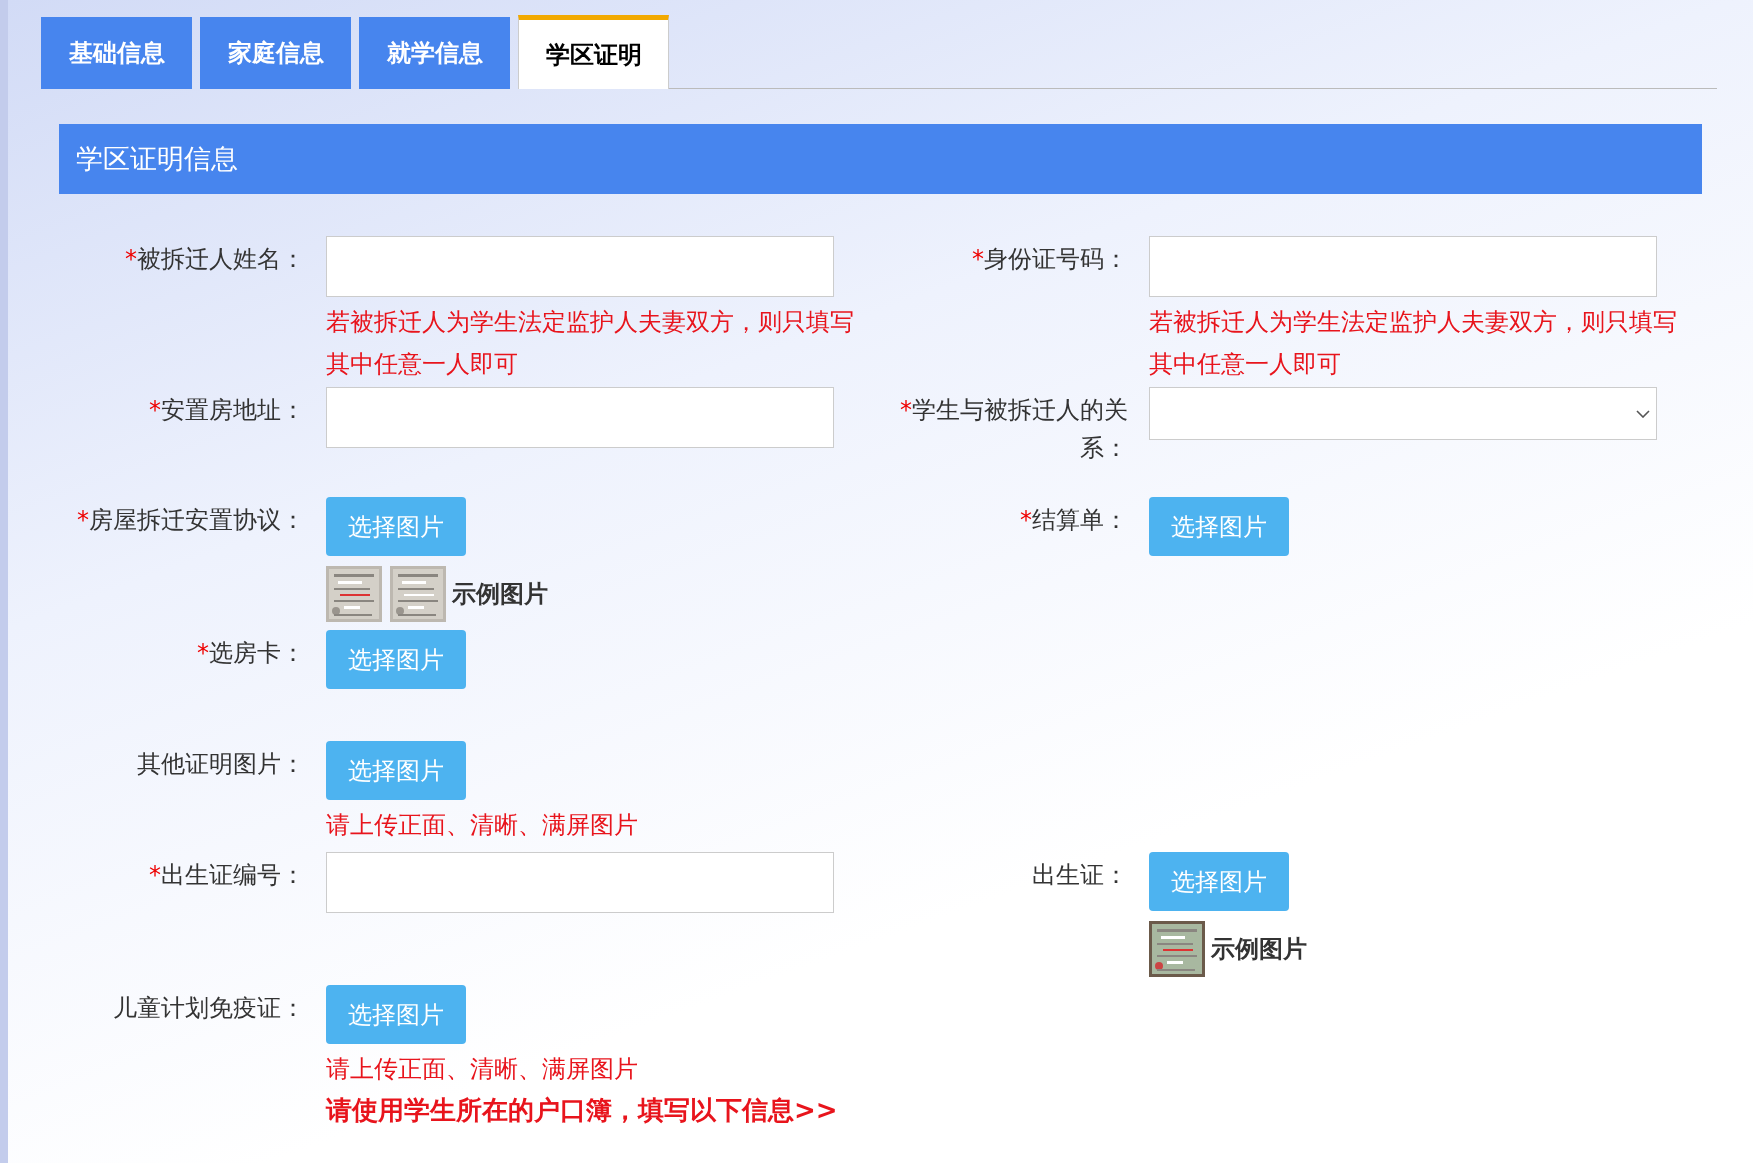  What do you see at coordinates (1056, 259) in the screenshot?
I see `field-label: 身份证号码：` at bounding box center [1056, 259].